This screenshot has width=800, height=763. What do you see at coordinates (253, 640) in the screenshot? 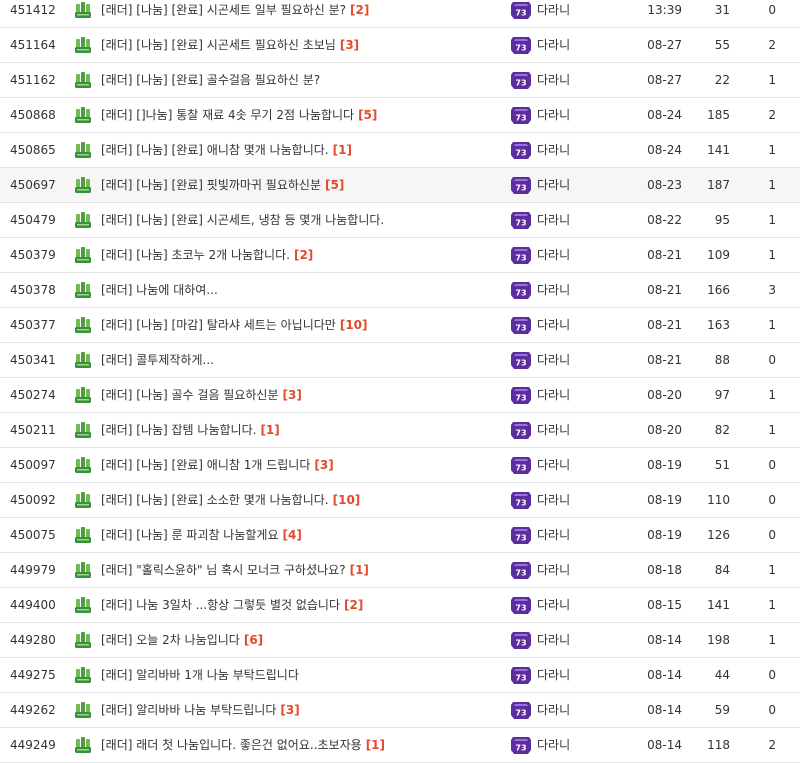
I see `comment-count: [6]` at bounding box center [253, 640].